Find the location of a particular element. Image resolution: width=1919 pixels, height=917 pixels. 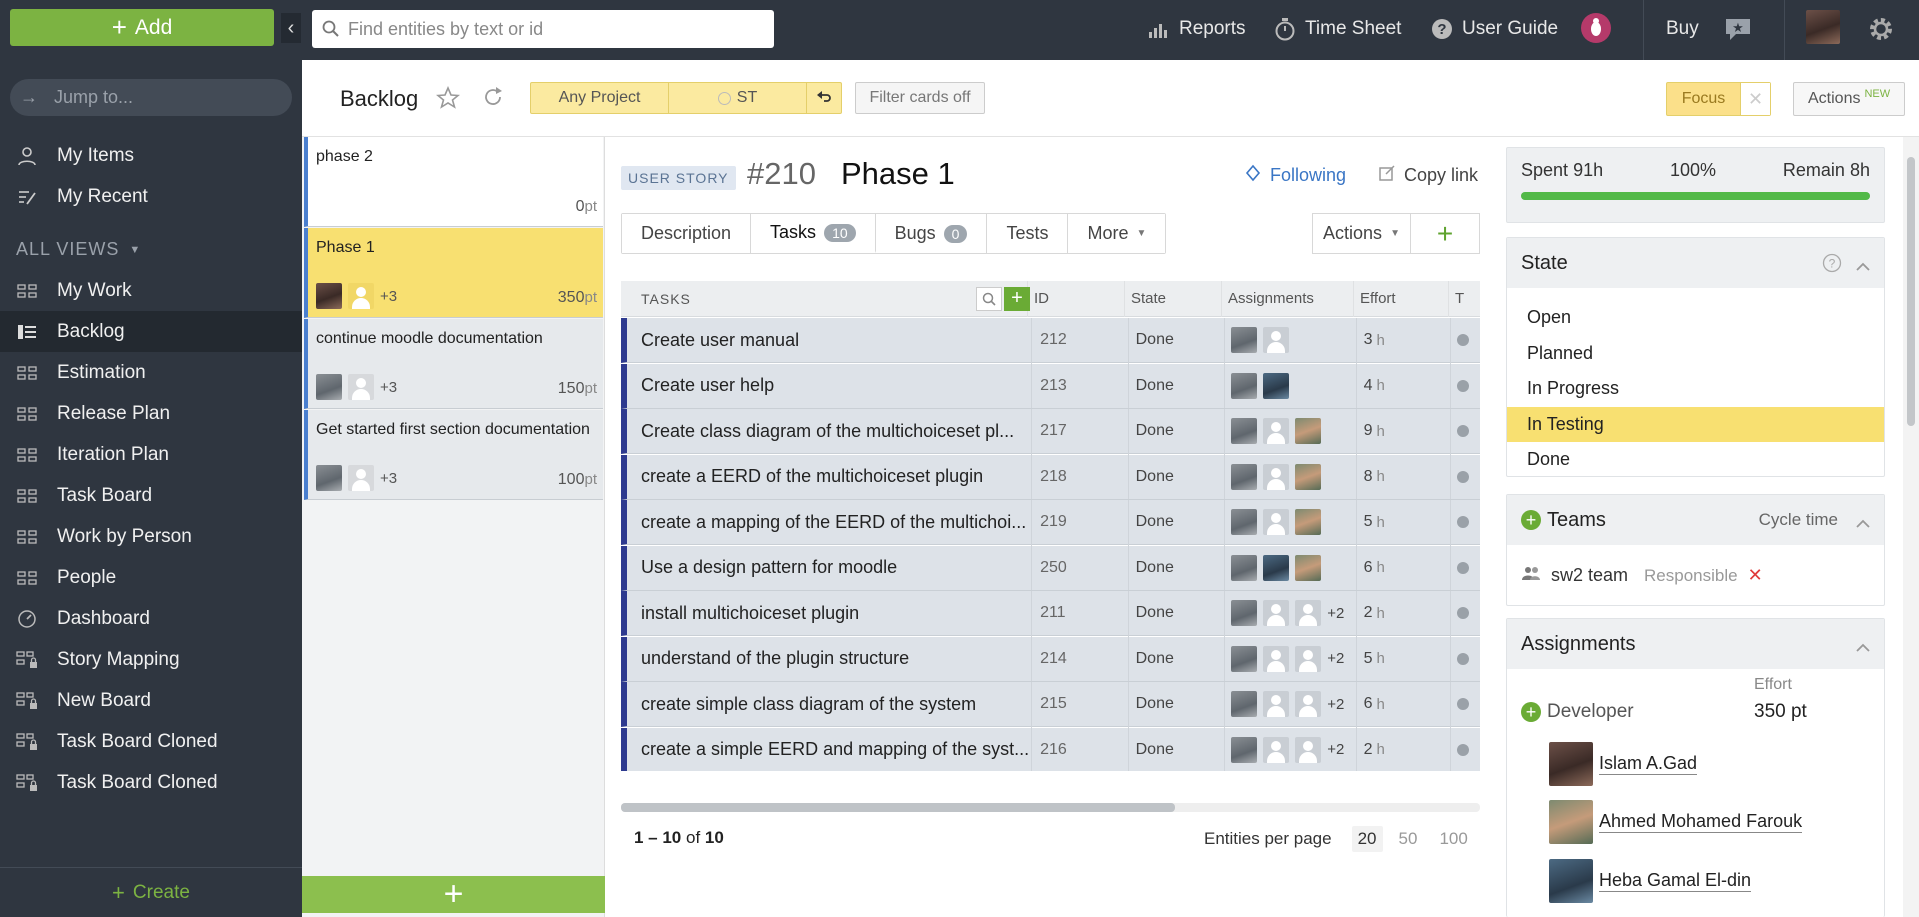

state-option-in-testing: In Testing is located at coordinates (1695, 424).